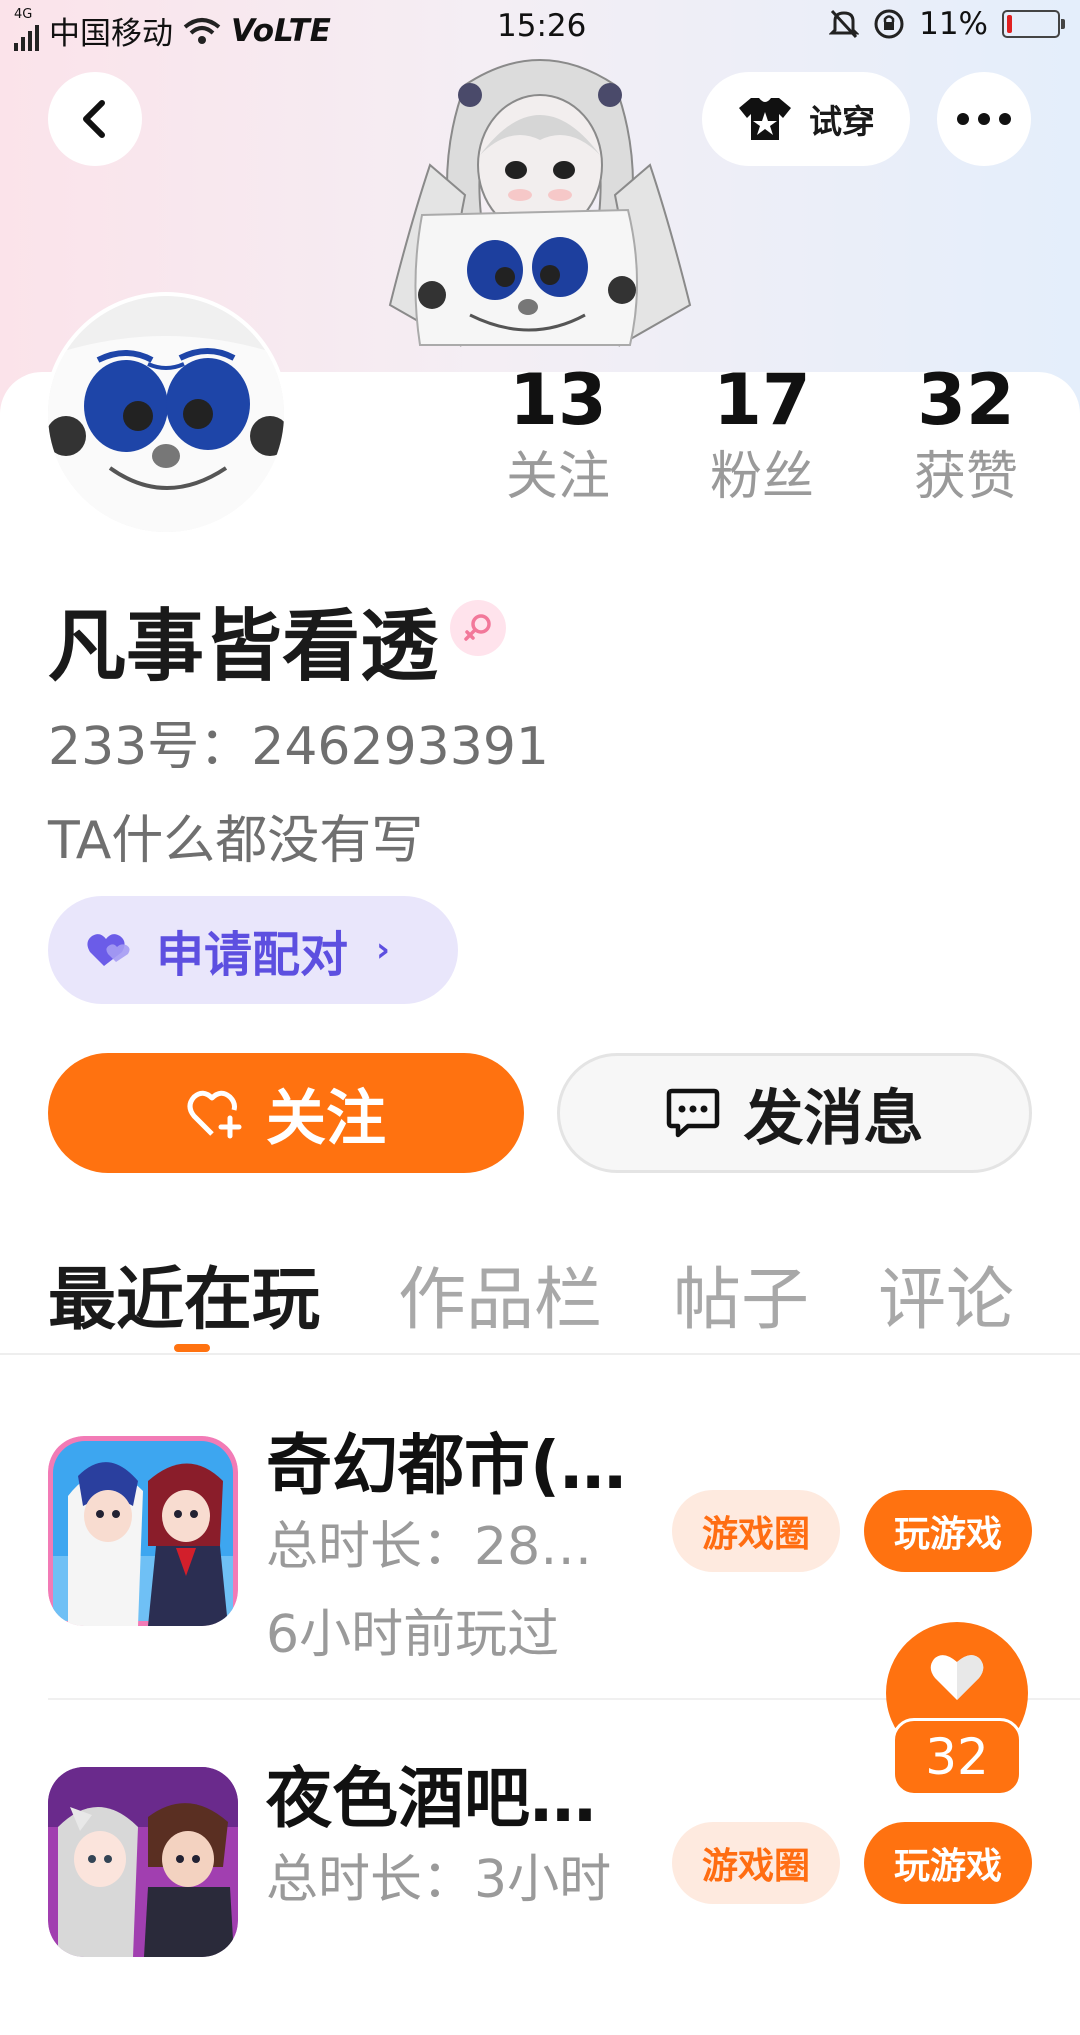  I want to click on status-time: 15:26, so click(542, 26).